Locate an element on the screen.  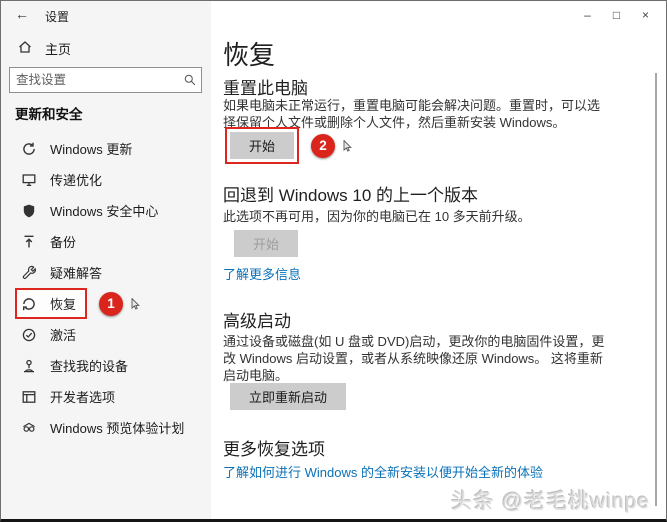
sidebar-item-box: 激活 is located at coordinates (51, 334).